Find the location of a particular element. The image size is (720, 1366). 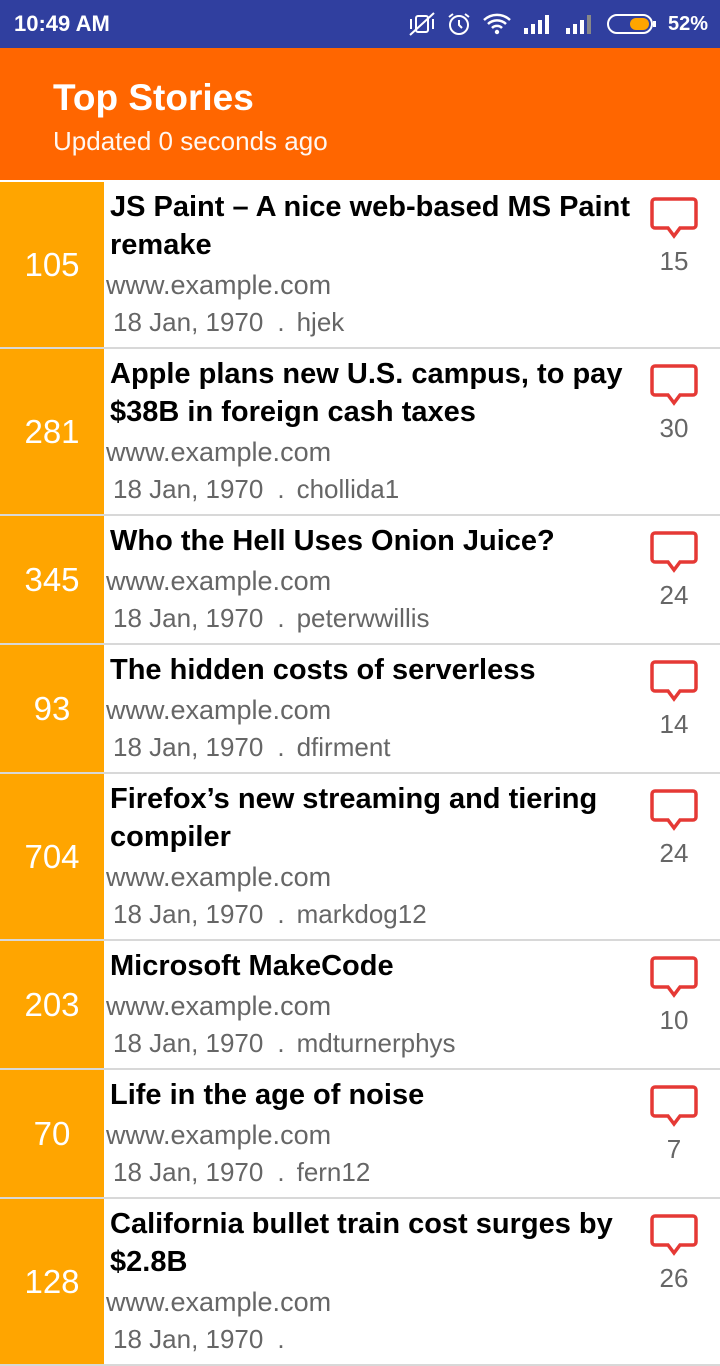

story-meta: 18 Jan, 1970. hjek is located at coordinates (375, 322).